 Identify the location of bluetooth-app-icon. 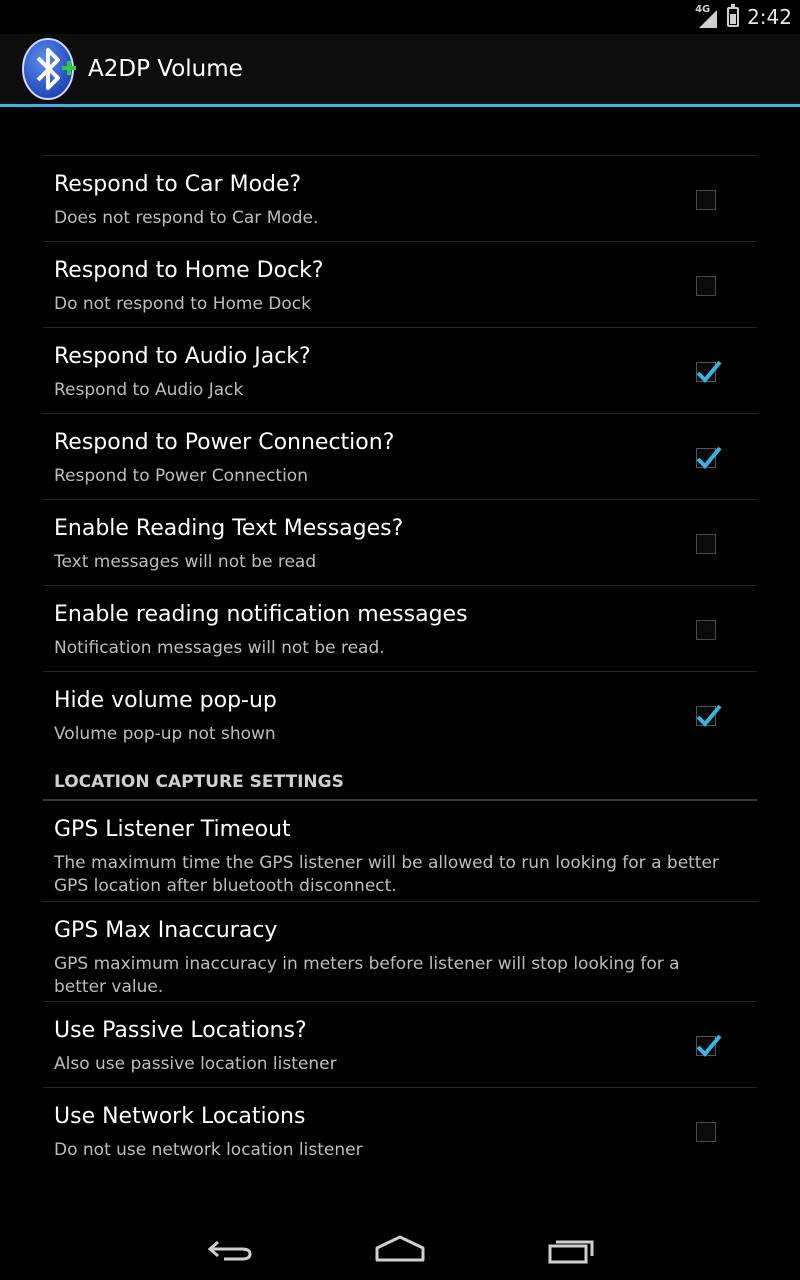
(50, 69).